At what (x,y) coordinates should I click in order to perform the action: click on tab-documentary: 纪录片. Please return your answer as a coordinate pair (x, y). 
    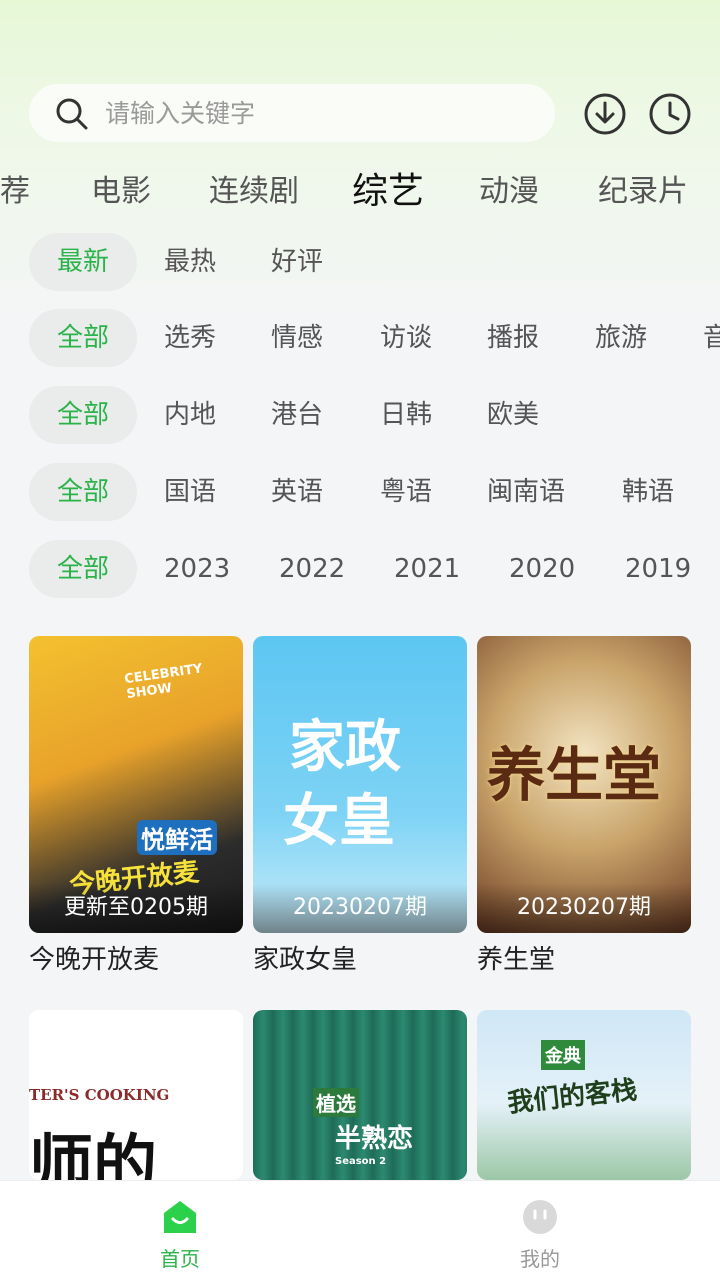
    Looking at the image, I should click on (643, 188).